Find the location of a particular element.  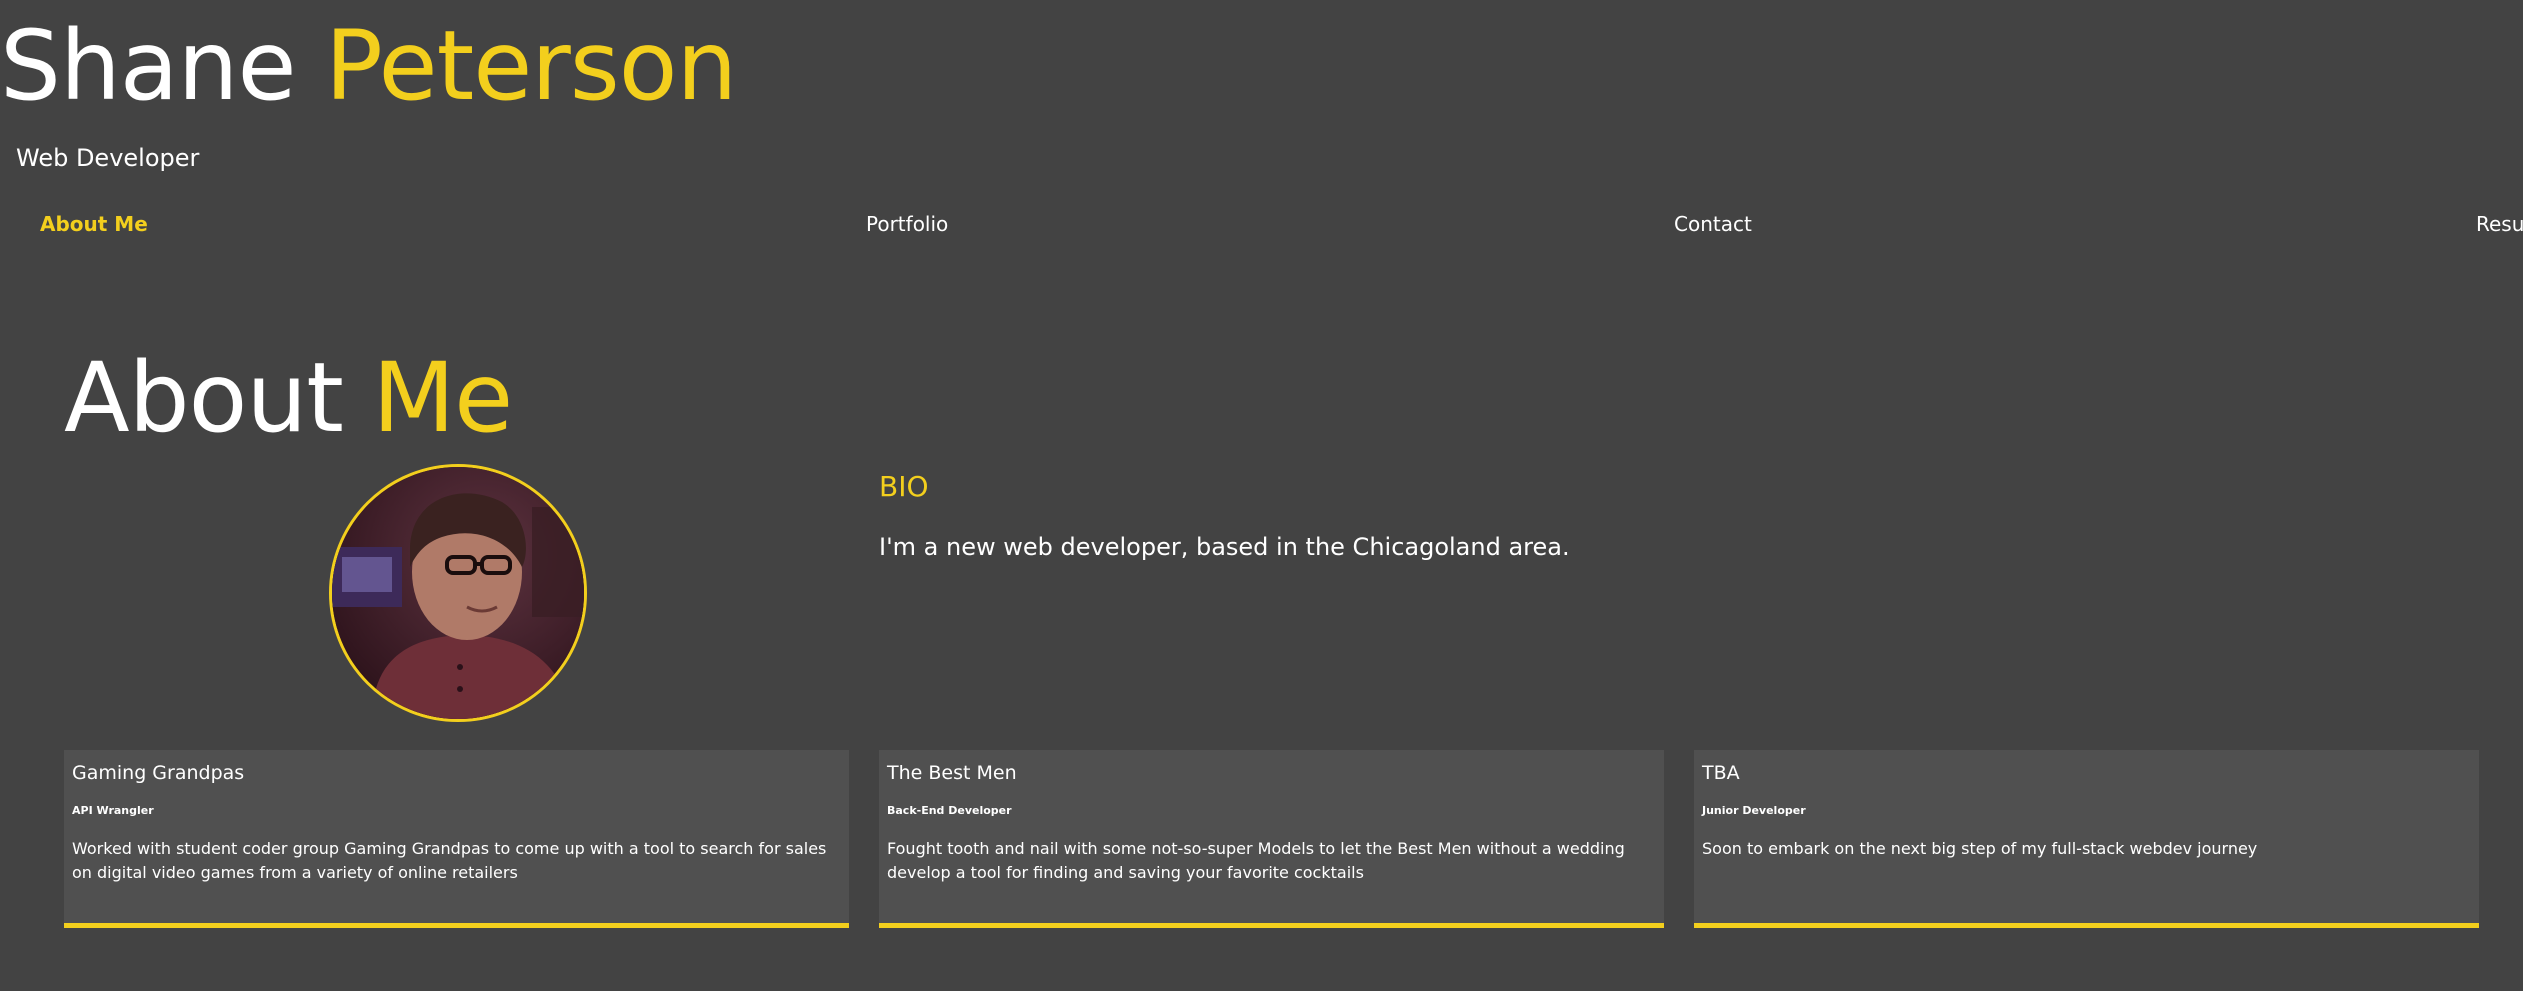

section-title: About Me is located at coordinates (288, 398).